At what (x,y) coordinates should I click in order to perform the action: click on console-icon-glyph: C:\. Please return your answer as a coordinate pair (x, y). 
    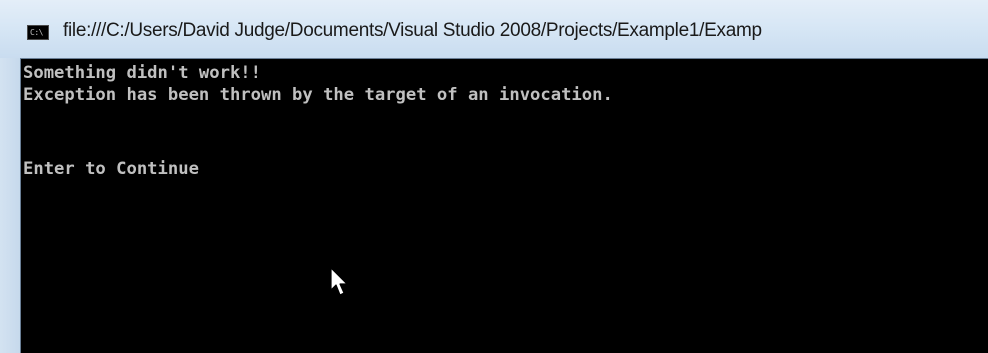
    Looking at the image, I should click on (36, 32).